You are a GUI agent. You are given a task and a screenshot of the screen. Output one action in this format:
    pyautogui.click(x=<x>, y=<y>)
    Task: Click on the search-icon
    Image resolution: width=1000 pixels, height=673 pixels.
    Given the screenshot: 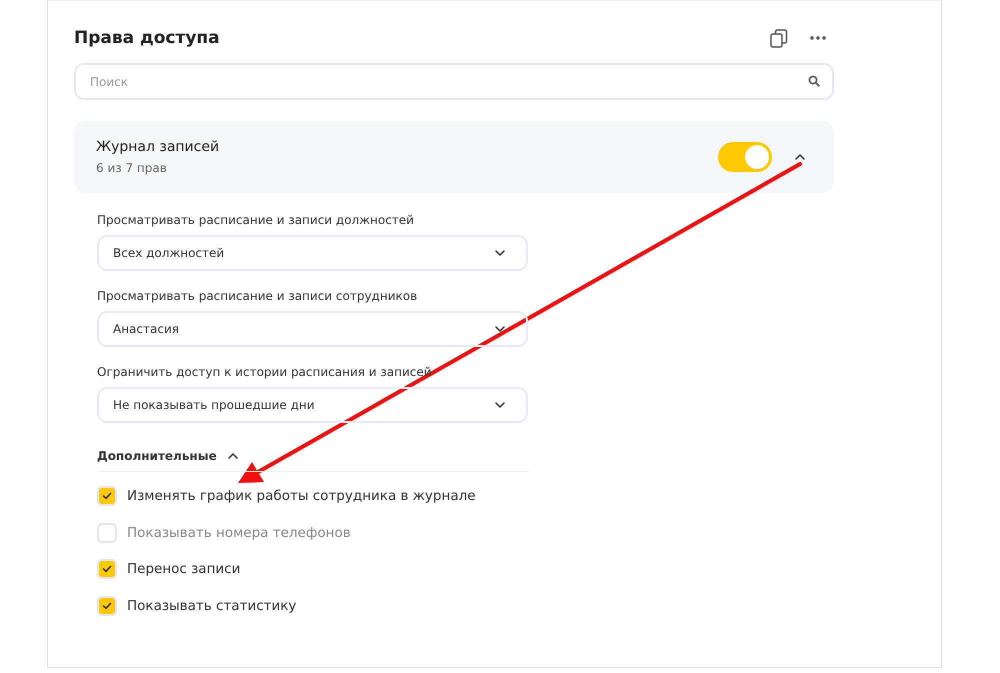 What is the action you would take?
    pyautogui.click(x=814, y=81)
    